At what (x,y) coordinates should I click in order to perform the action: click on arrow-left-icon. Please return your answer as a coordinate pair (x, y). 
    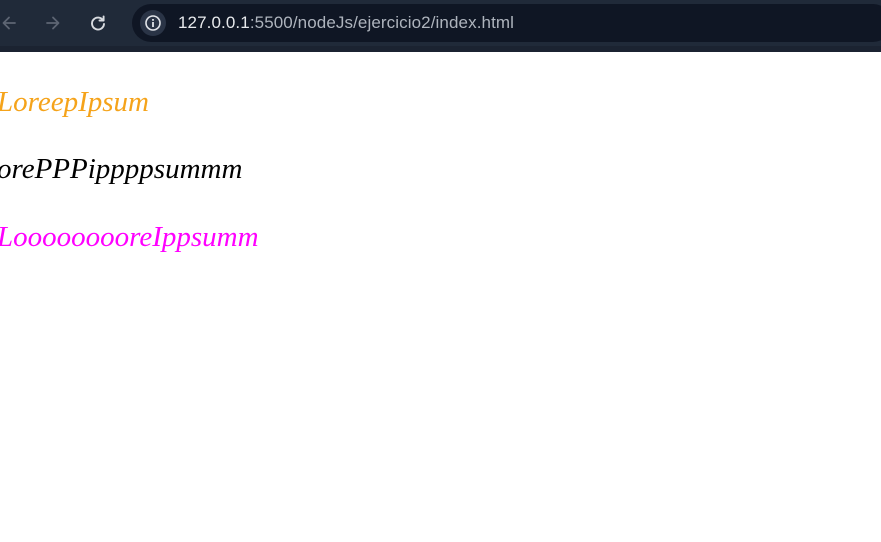
    Looking at the image, I should click on (9, 23).